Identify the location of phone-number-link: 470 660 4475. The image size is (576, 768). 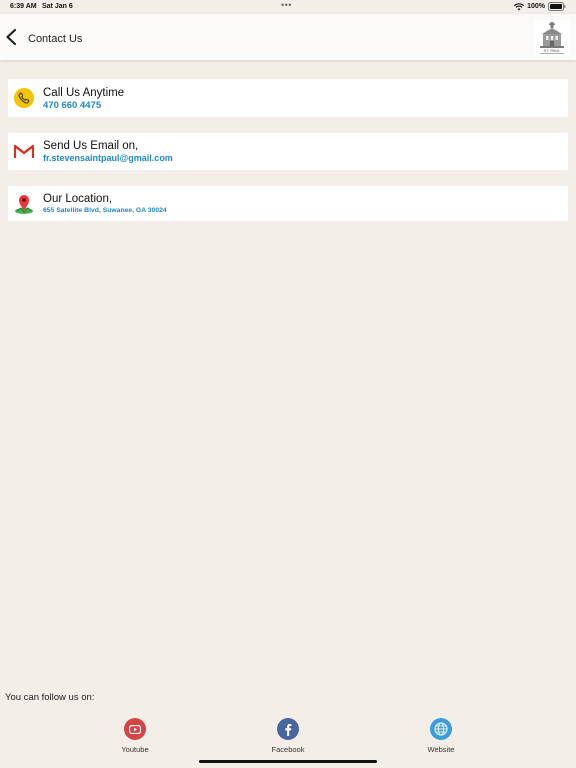
(72, 105).